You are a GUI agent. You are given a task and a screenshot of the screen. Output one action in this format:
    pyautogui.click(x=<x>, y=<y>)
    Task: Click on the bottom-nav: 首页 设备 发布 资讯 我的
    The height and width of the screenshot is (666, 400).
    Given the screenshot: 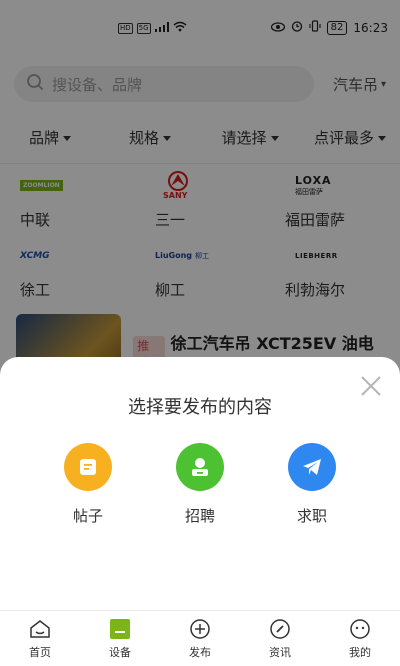 What is the action you would take?
    pyautogui.click(x=200, y=638)
    